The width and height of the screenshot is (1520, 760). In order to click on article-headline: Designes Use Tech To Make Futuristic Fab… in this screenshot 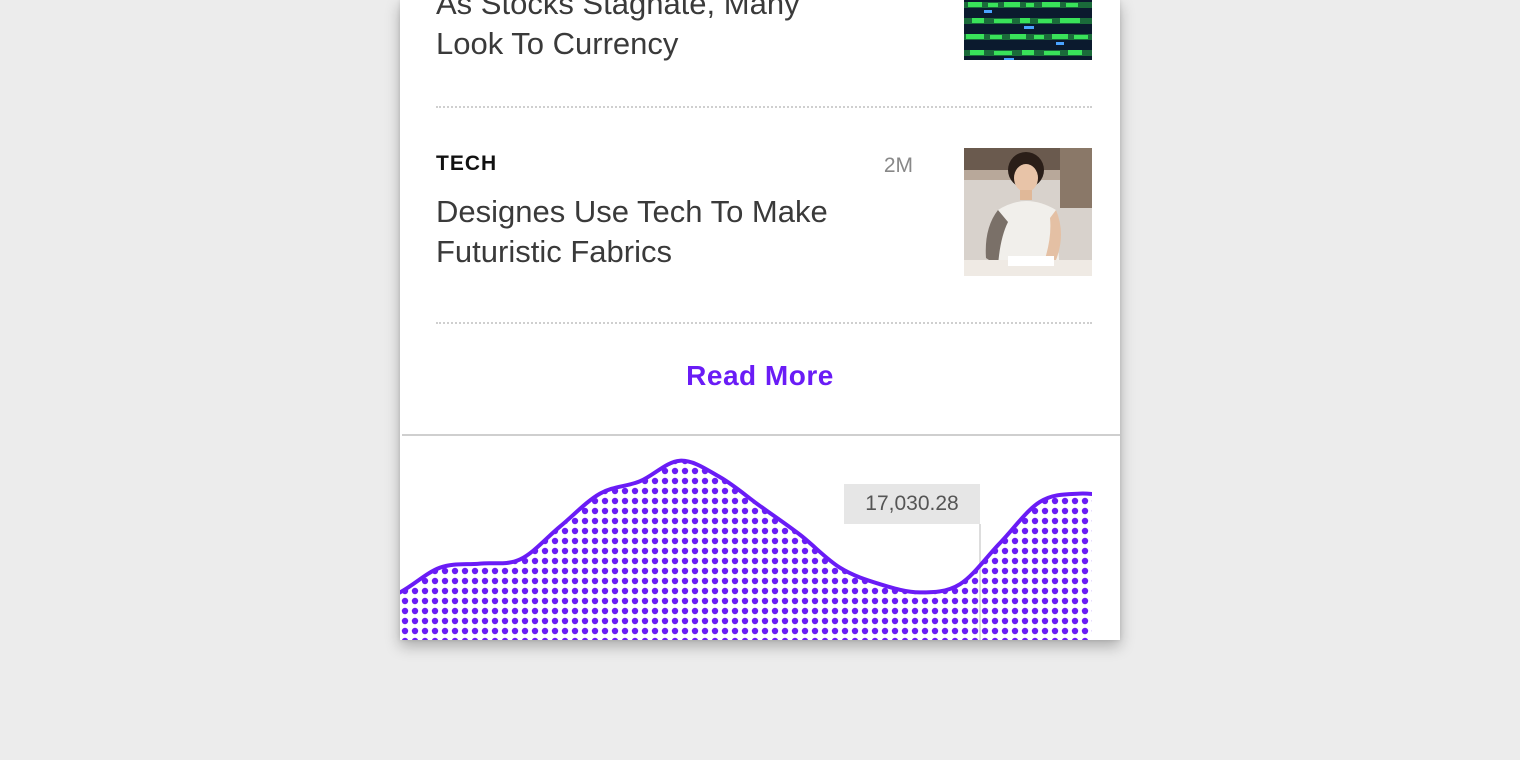, I will do `click(671, 232)`.